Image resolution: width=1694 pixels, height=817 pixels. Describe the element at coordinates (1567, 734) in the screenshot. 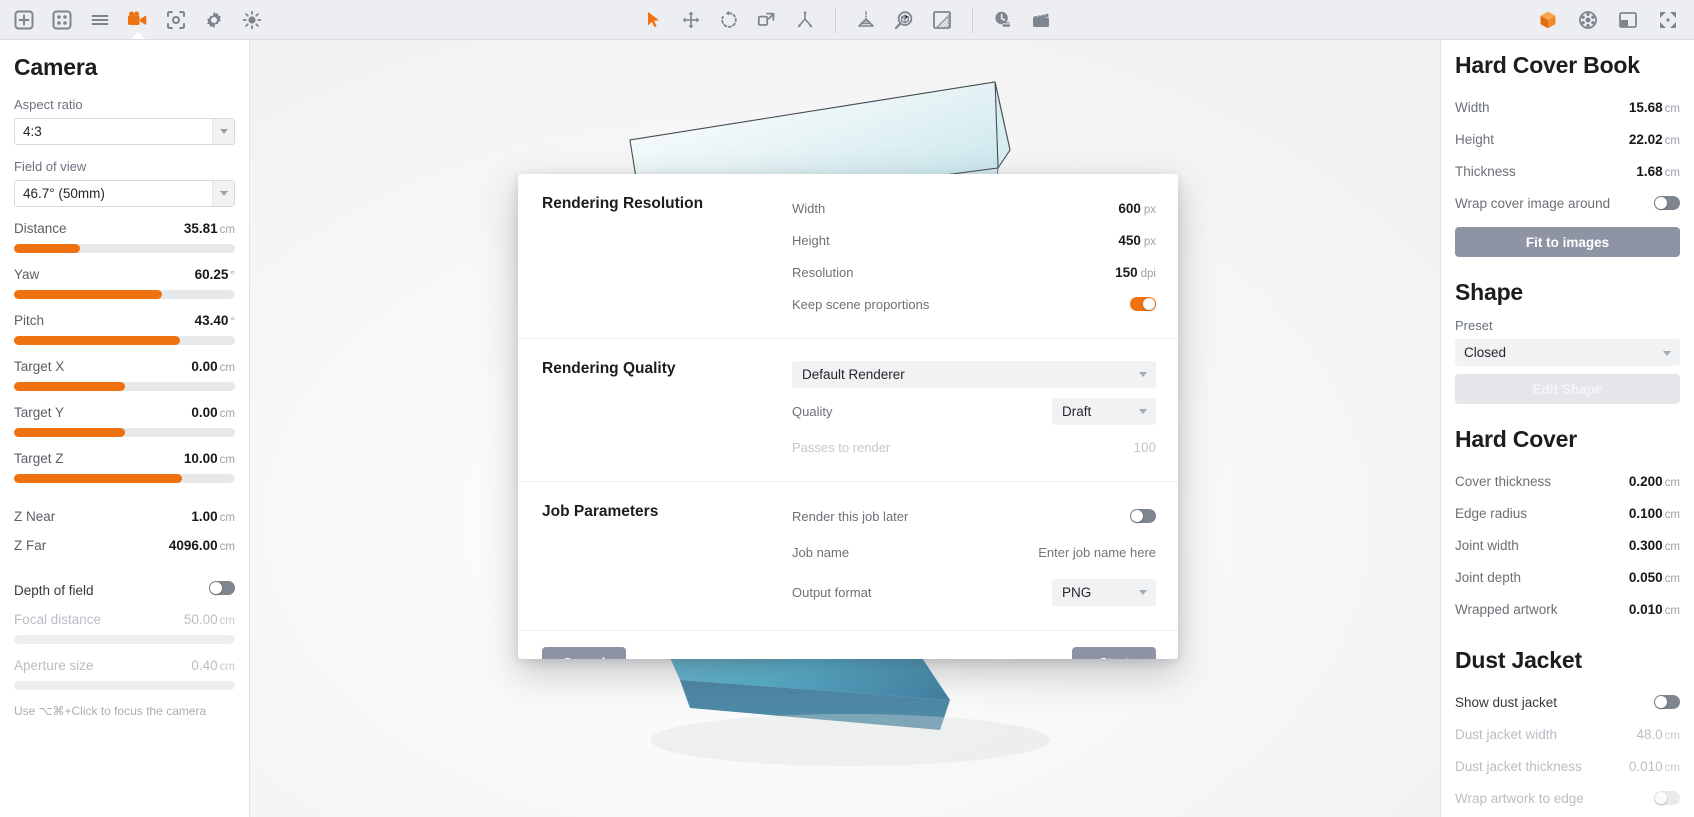

I see `dust-jacket-width-row: Dust jacket width 48.0 cm` at that location.